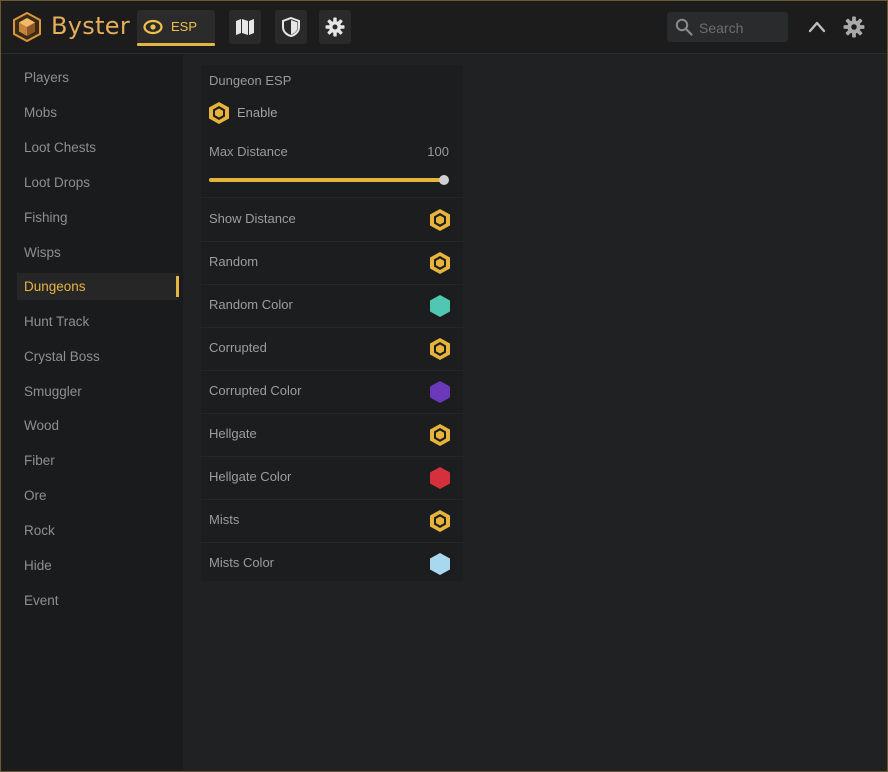 The width and height of the screenshot is (888, 772). What do you see at coordinates (35, 495) in the screenshot?
I see `sidebar-item-label: Ore` at bounding box center [35, 495].